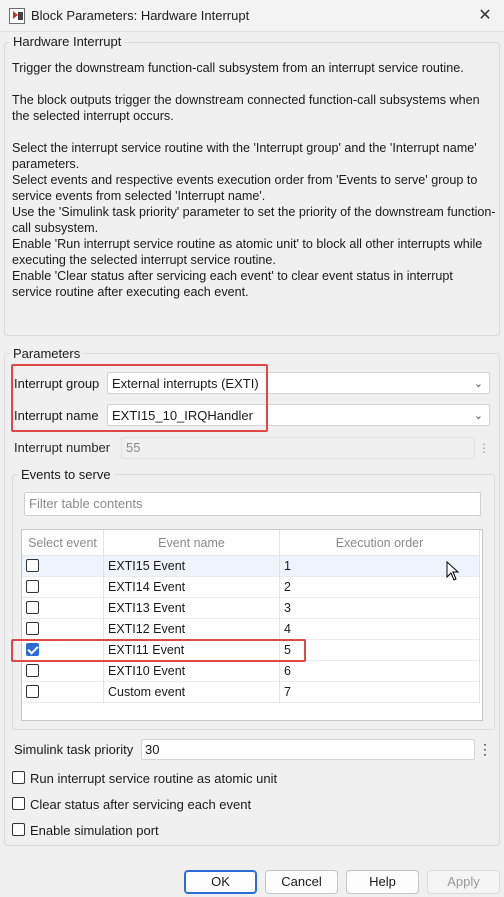 This screenshot has width=504, height=897. What do you see at coordinates (94, 830) in the screenshot?
I see `simulation-port-label: Enable simulation port` at bounding box center [94, 830].